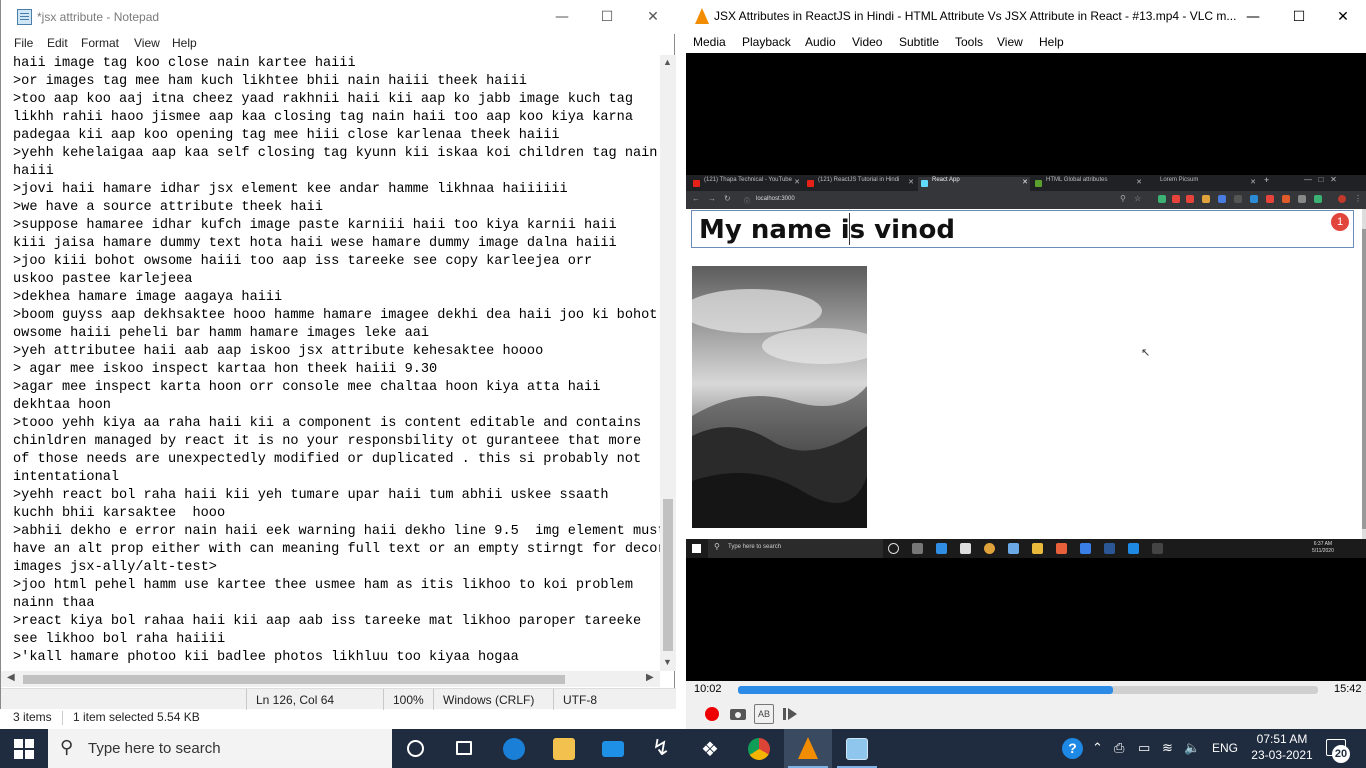 The height and width of the screenshot is (768, 1366). Describe the element at coordinates (57, 43) in the screenshot. I see `menu-edit: Edit` at that location.